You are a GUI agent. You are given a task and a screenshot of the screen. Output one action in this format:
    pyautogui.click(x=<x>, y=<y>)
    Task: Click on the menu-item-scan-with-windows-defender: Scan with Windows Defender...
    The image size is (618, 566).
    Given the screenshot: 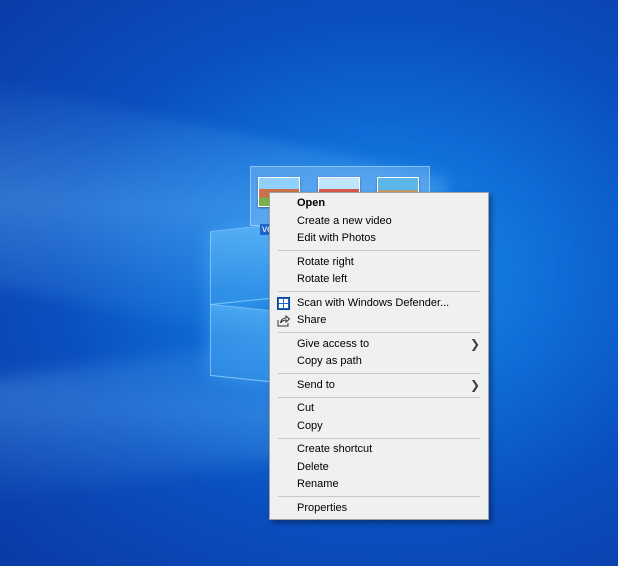 What is the action you would take?
    pyautogui.click(x=379, y=304)
    